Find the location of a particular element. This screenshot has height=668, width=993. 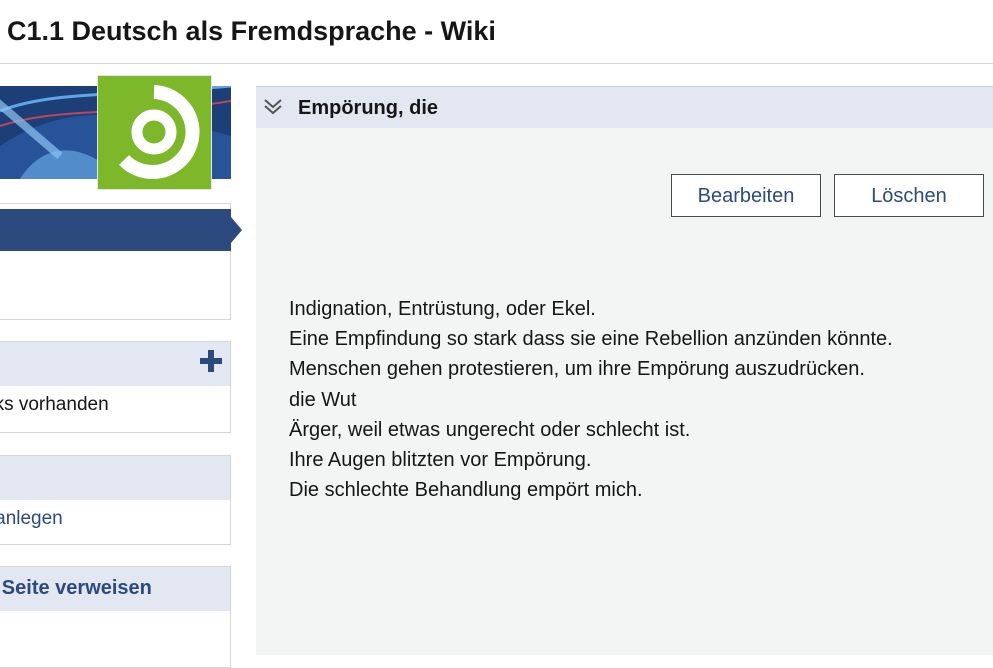

delete-button: Löschen is located at coordinates (909, 195).